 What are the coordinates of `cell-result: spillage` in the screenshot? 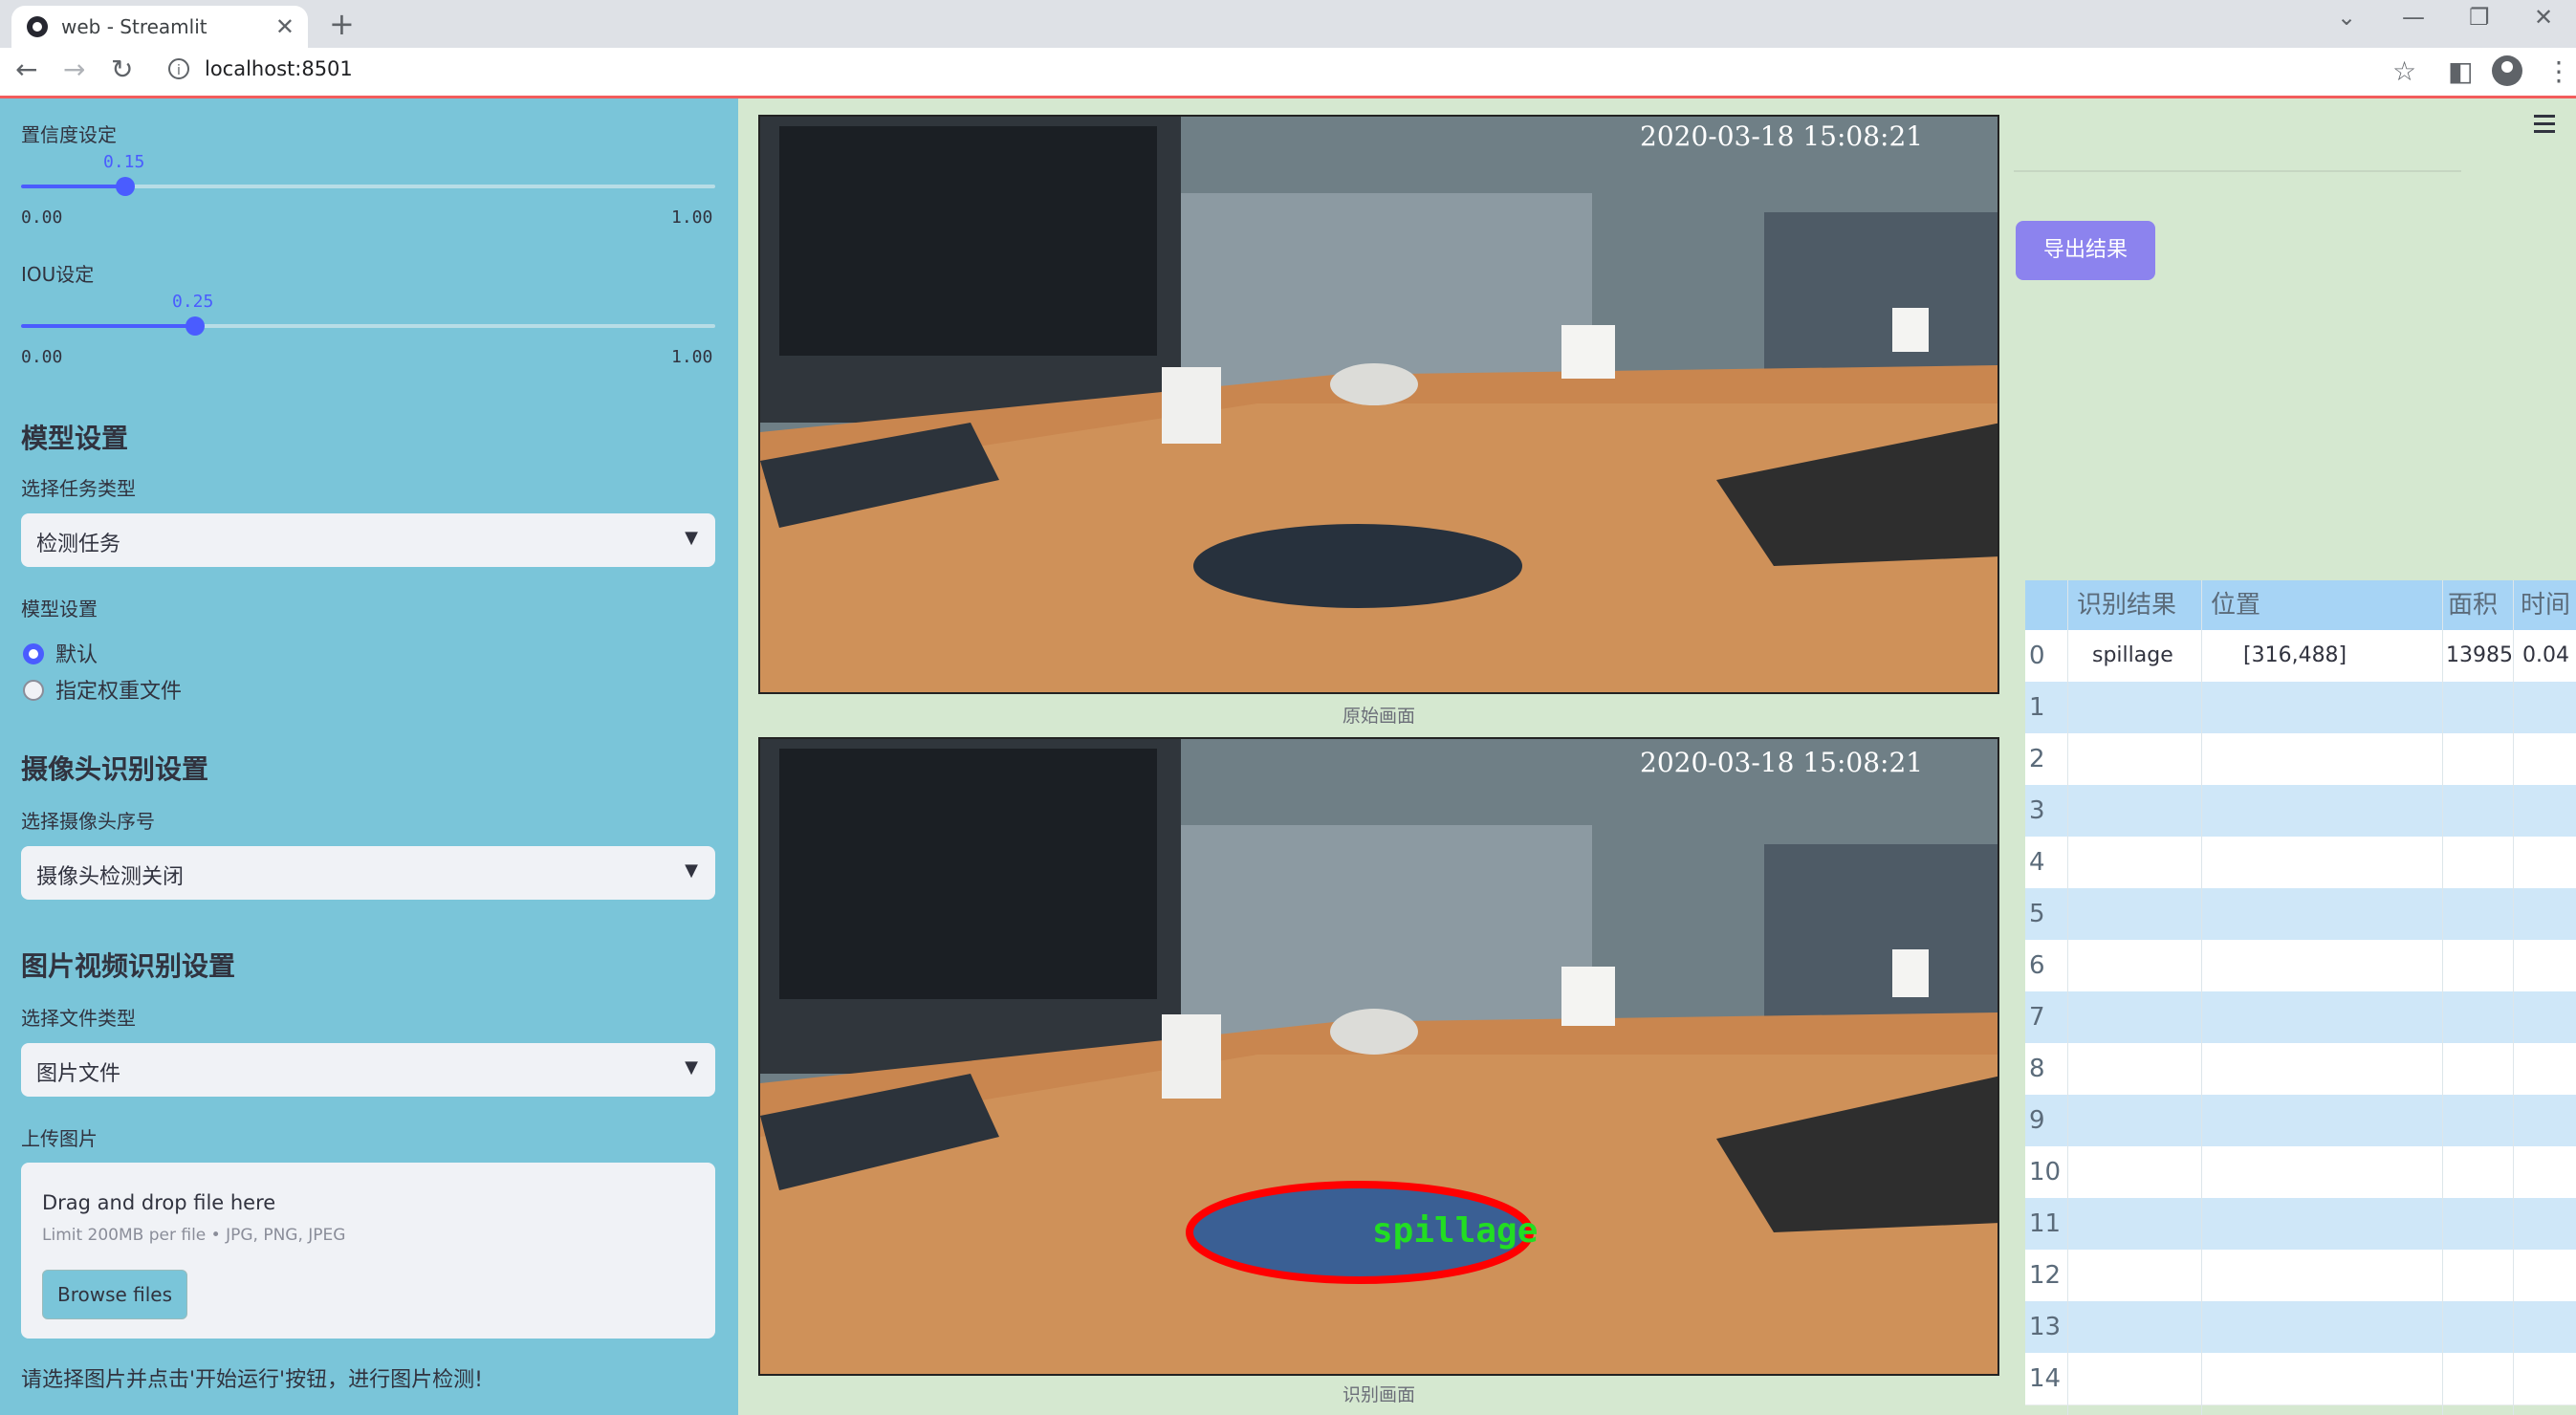 It's located at (2132, 655).